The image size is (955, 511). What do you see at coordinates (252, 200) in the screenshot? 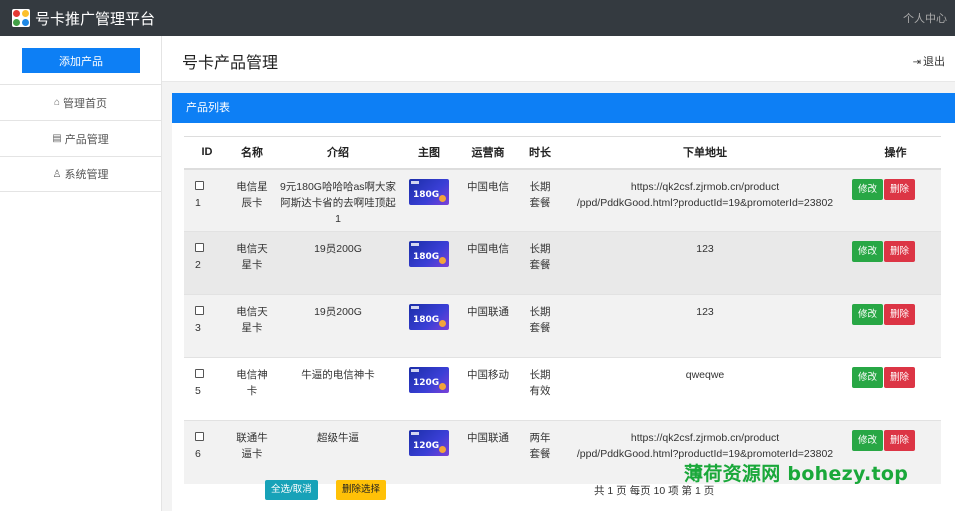
I see `name-cell: 电信星辰卡` at bounding box center [252, 200].